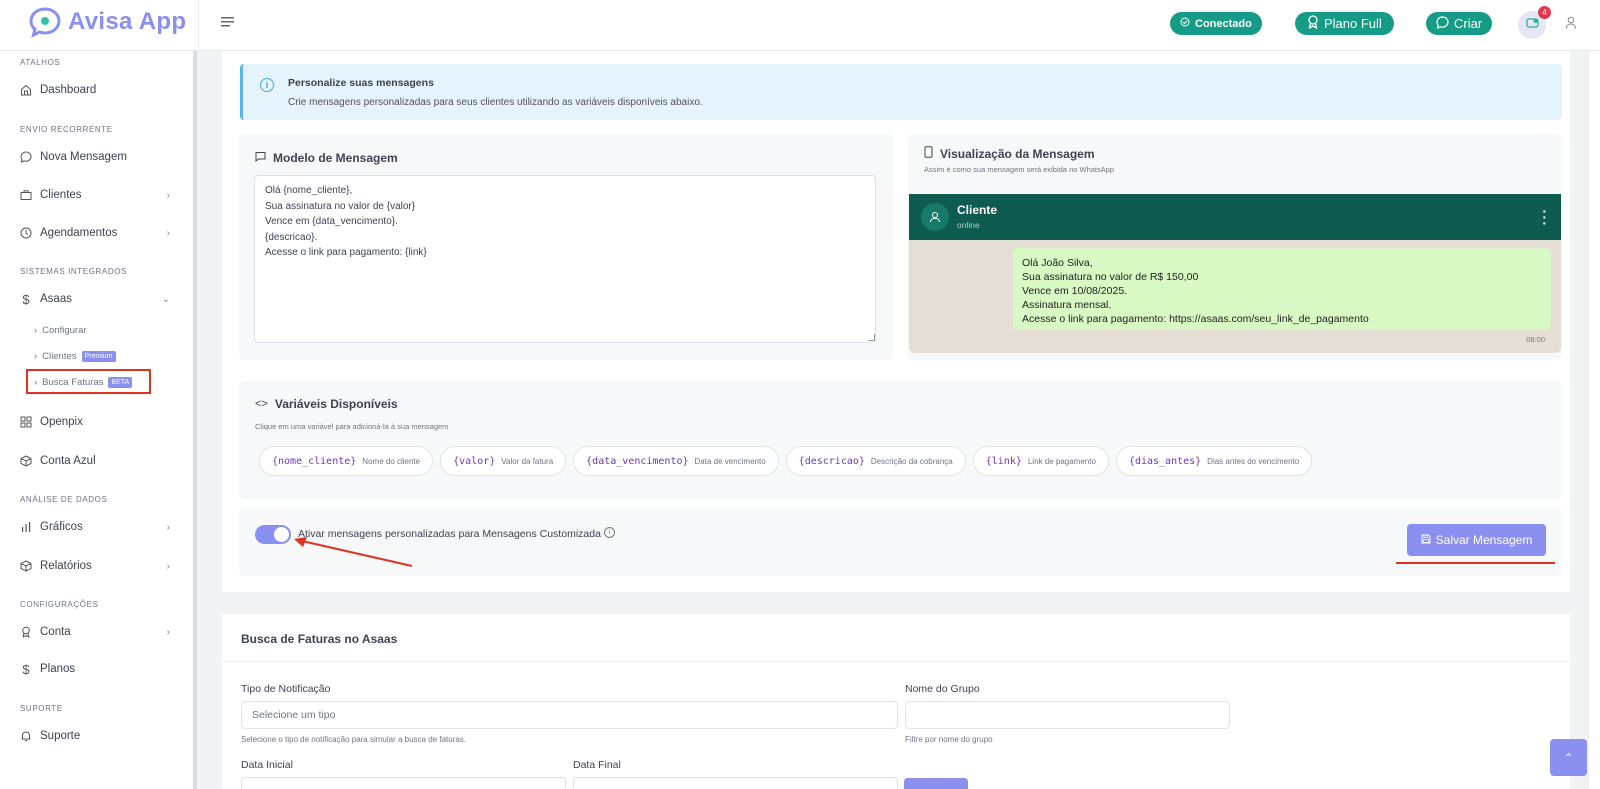  What do you see at coordinates (95, 736) in the screenshot?
I see `sidebar-item-suporte: Suporte` at bounding box center [95, 736].